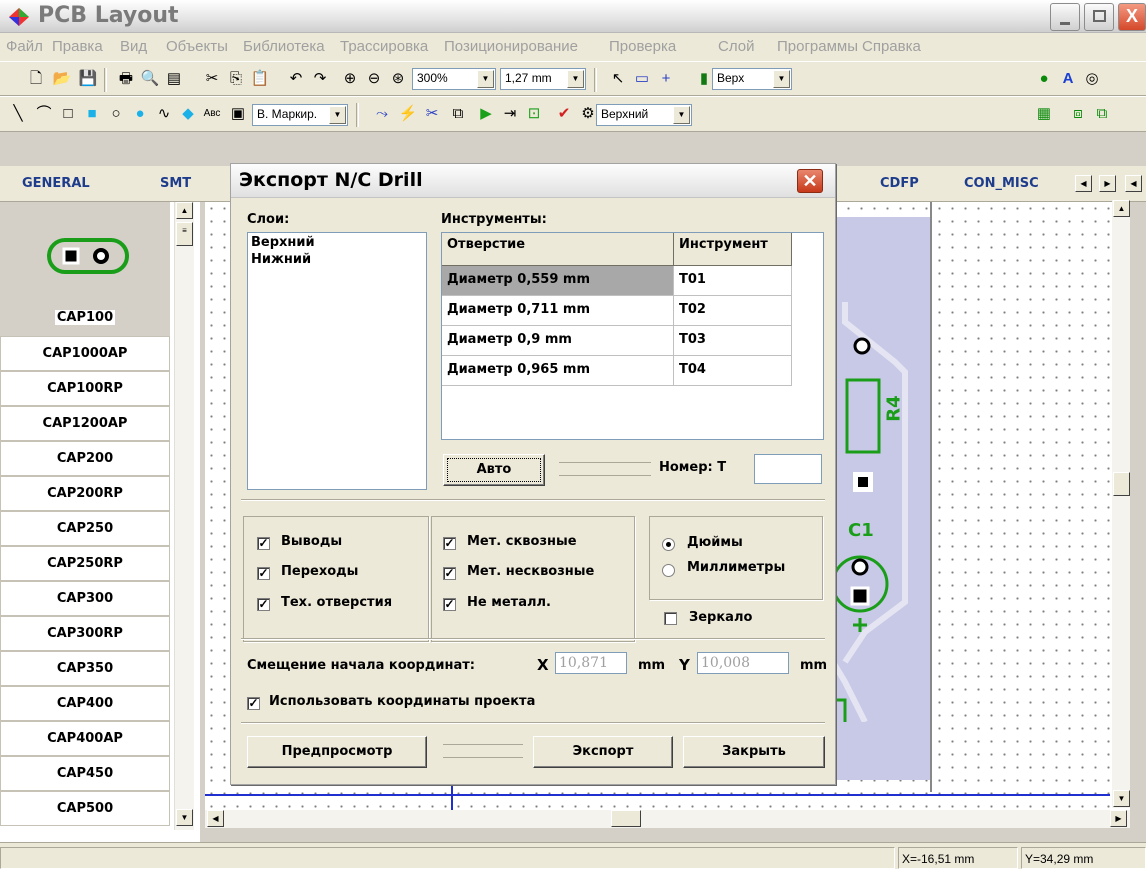  Describe the element at coordinates (197, 46) in the screenshot. I see `menu-item: Объекты` at that location.